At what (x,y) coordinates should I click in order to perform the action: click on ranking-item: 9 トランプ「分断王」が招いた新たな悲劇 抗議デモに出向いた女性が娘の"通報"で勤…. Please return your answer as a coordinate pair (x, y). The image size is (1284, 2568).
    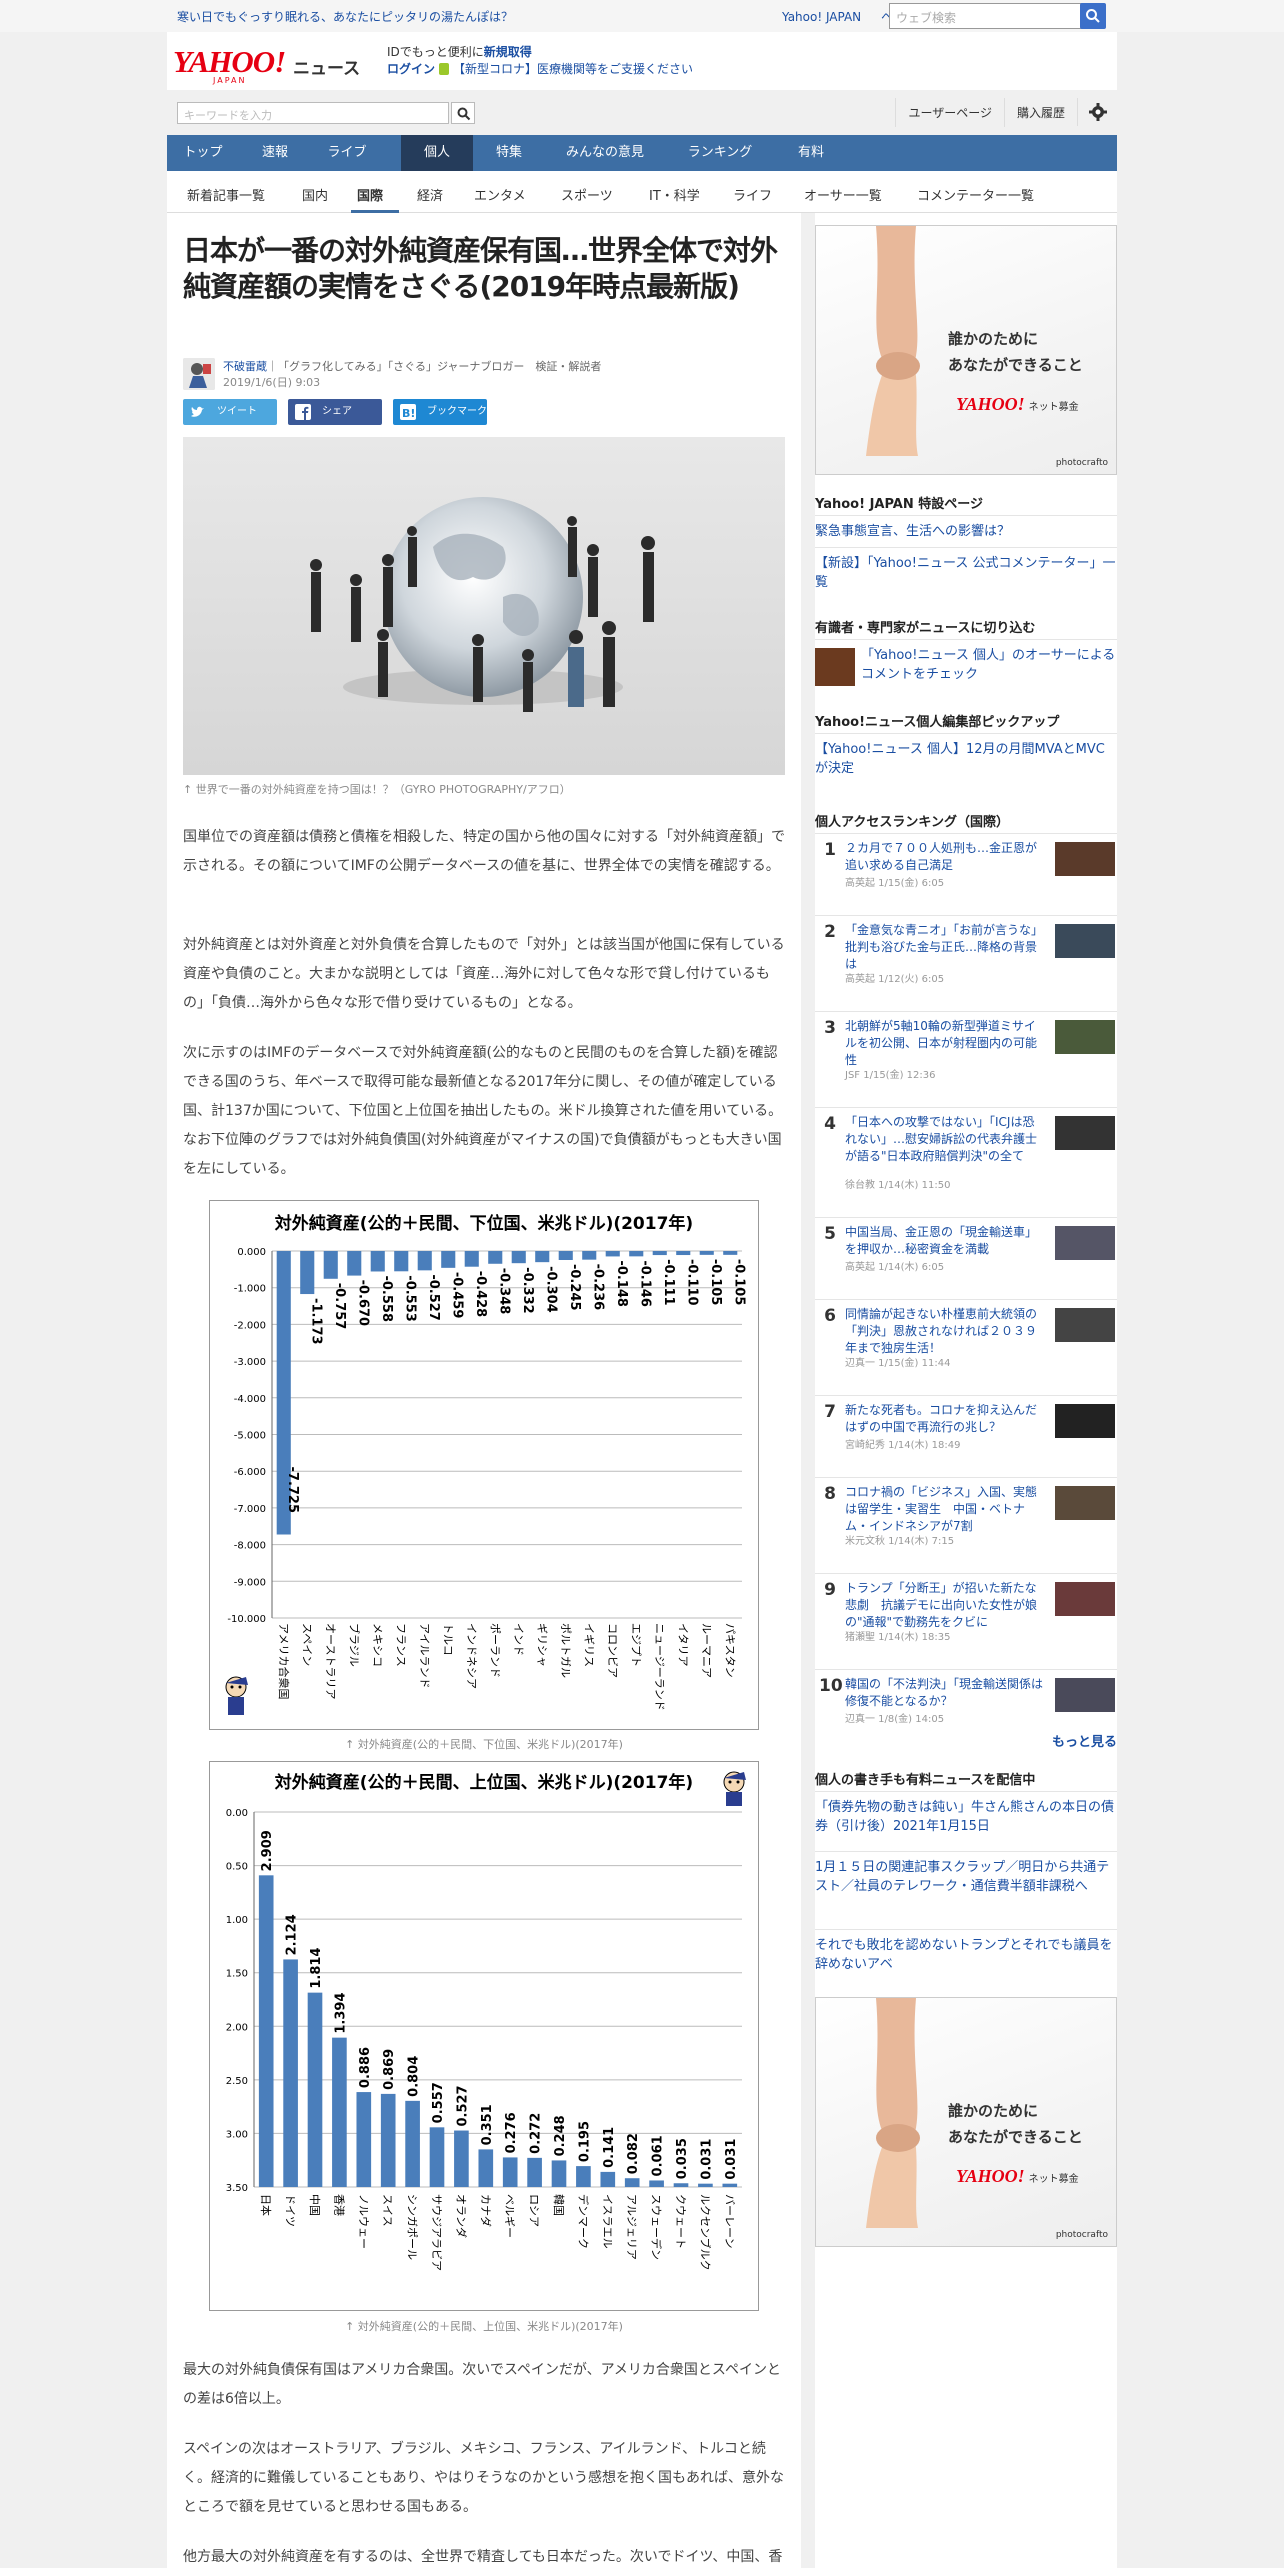
    Looking at the image, I should click on (966, 1609).